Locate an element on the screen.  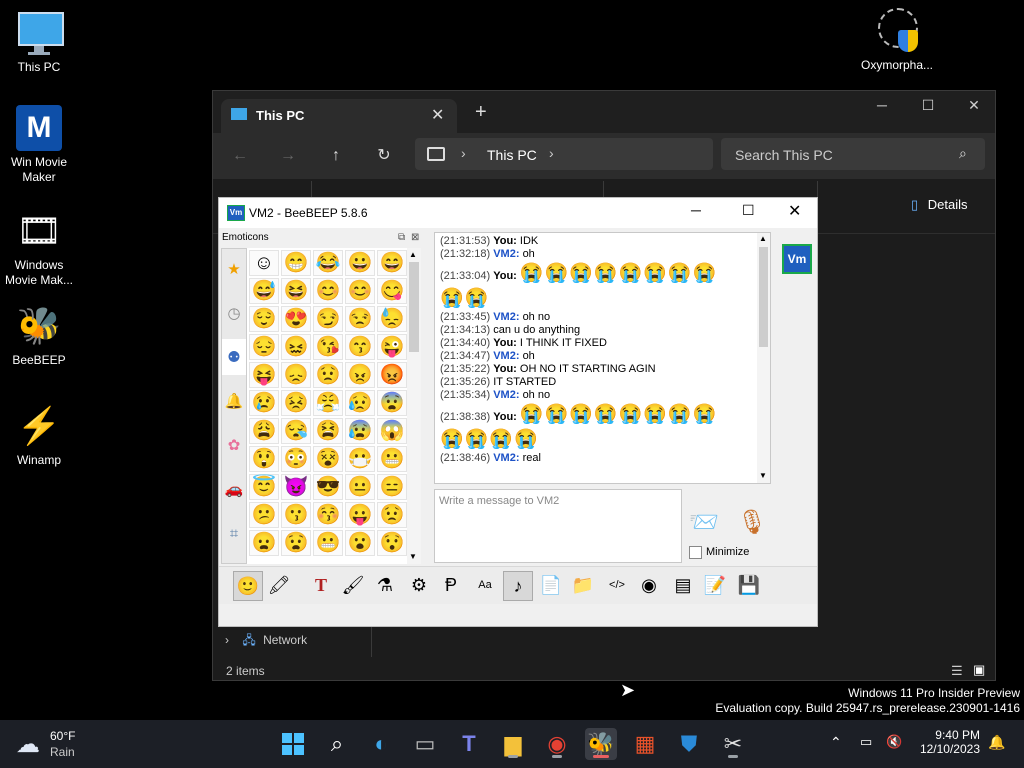
save-chat-icon: 💾 is located at coordinates (749, 585).